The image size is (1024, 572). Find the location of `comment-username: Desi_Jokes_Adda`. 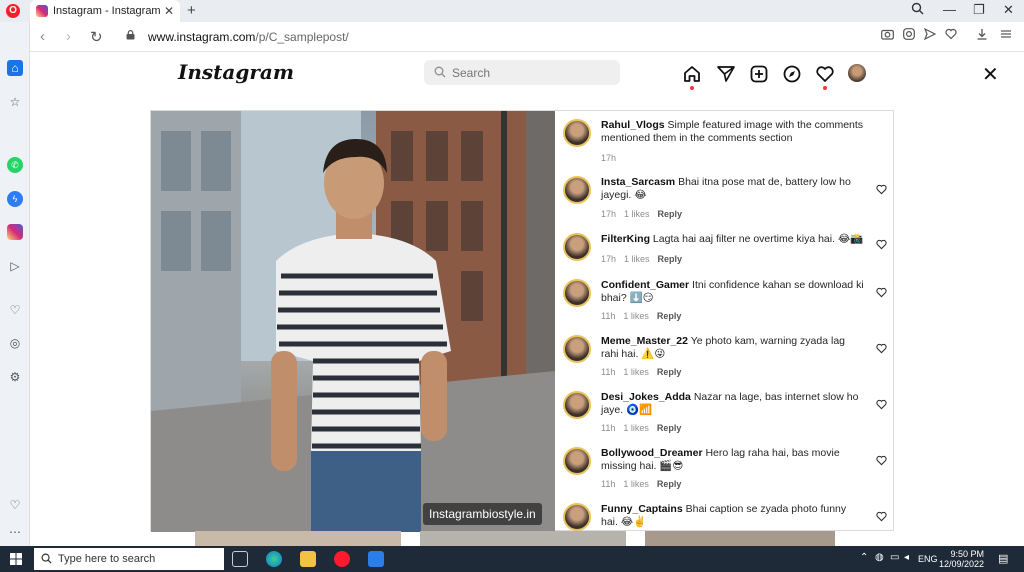

comment-username: Desi_Jokes_Adda is located at coordinates (646, 397).